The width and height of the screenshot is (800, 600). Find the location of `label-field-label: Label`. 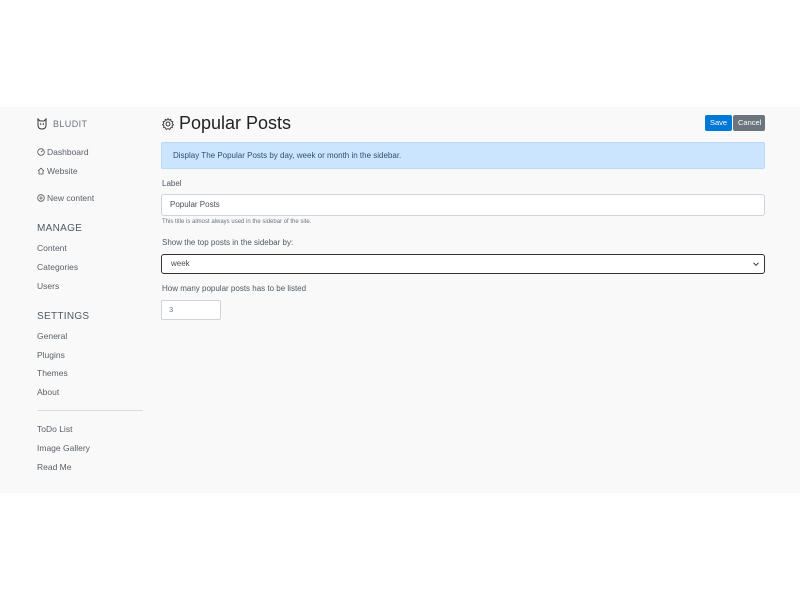

label-field-label: Label is located at coordinates (172, 183).